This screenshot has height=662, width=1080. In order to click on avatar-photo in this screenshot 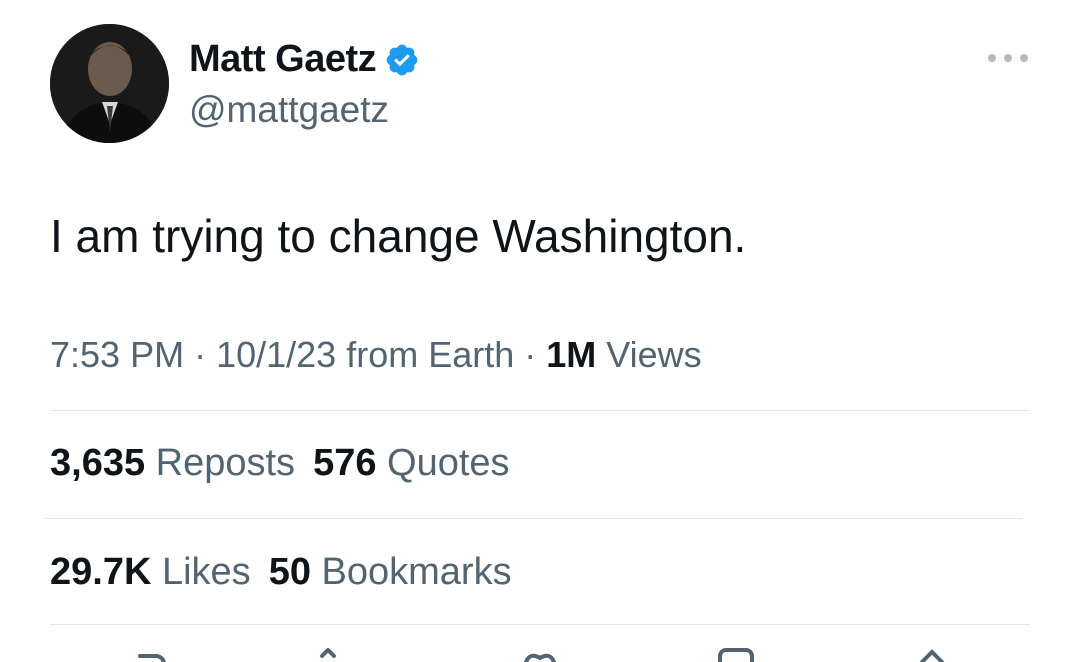, I will do `click(109, 83)`.